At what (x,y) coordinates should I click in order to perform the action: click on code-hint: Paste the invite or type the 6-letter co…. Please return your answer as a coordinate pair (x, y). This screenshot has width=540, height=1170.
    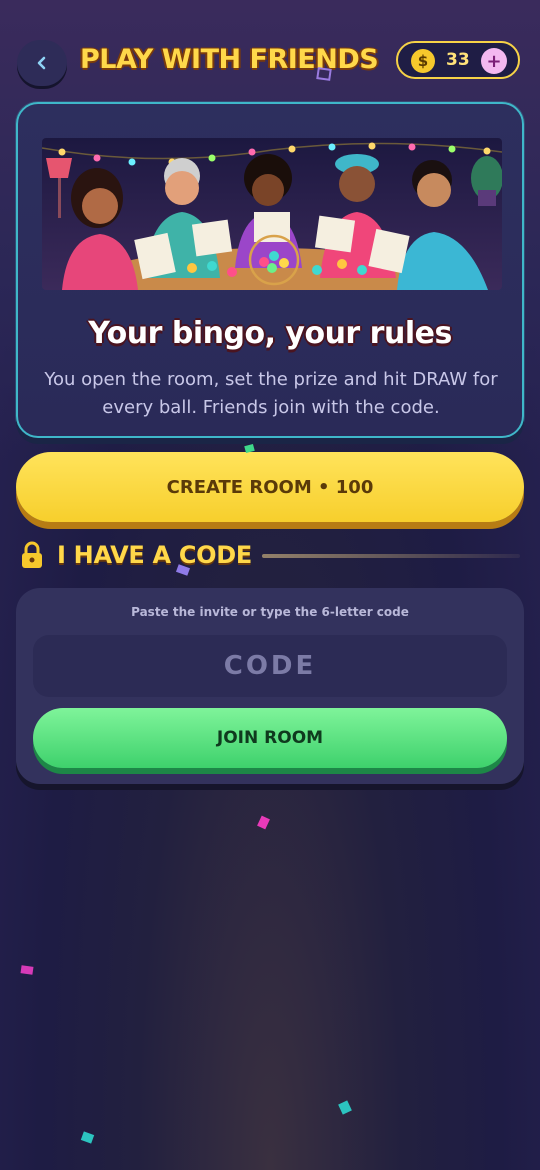
    Looking at the image, I should click on (270, 612).